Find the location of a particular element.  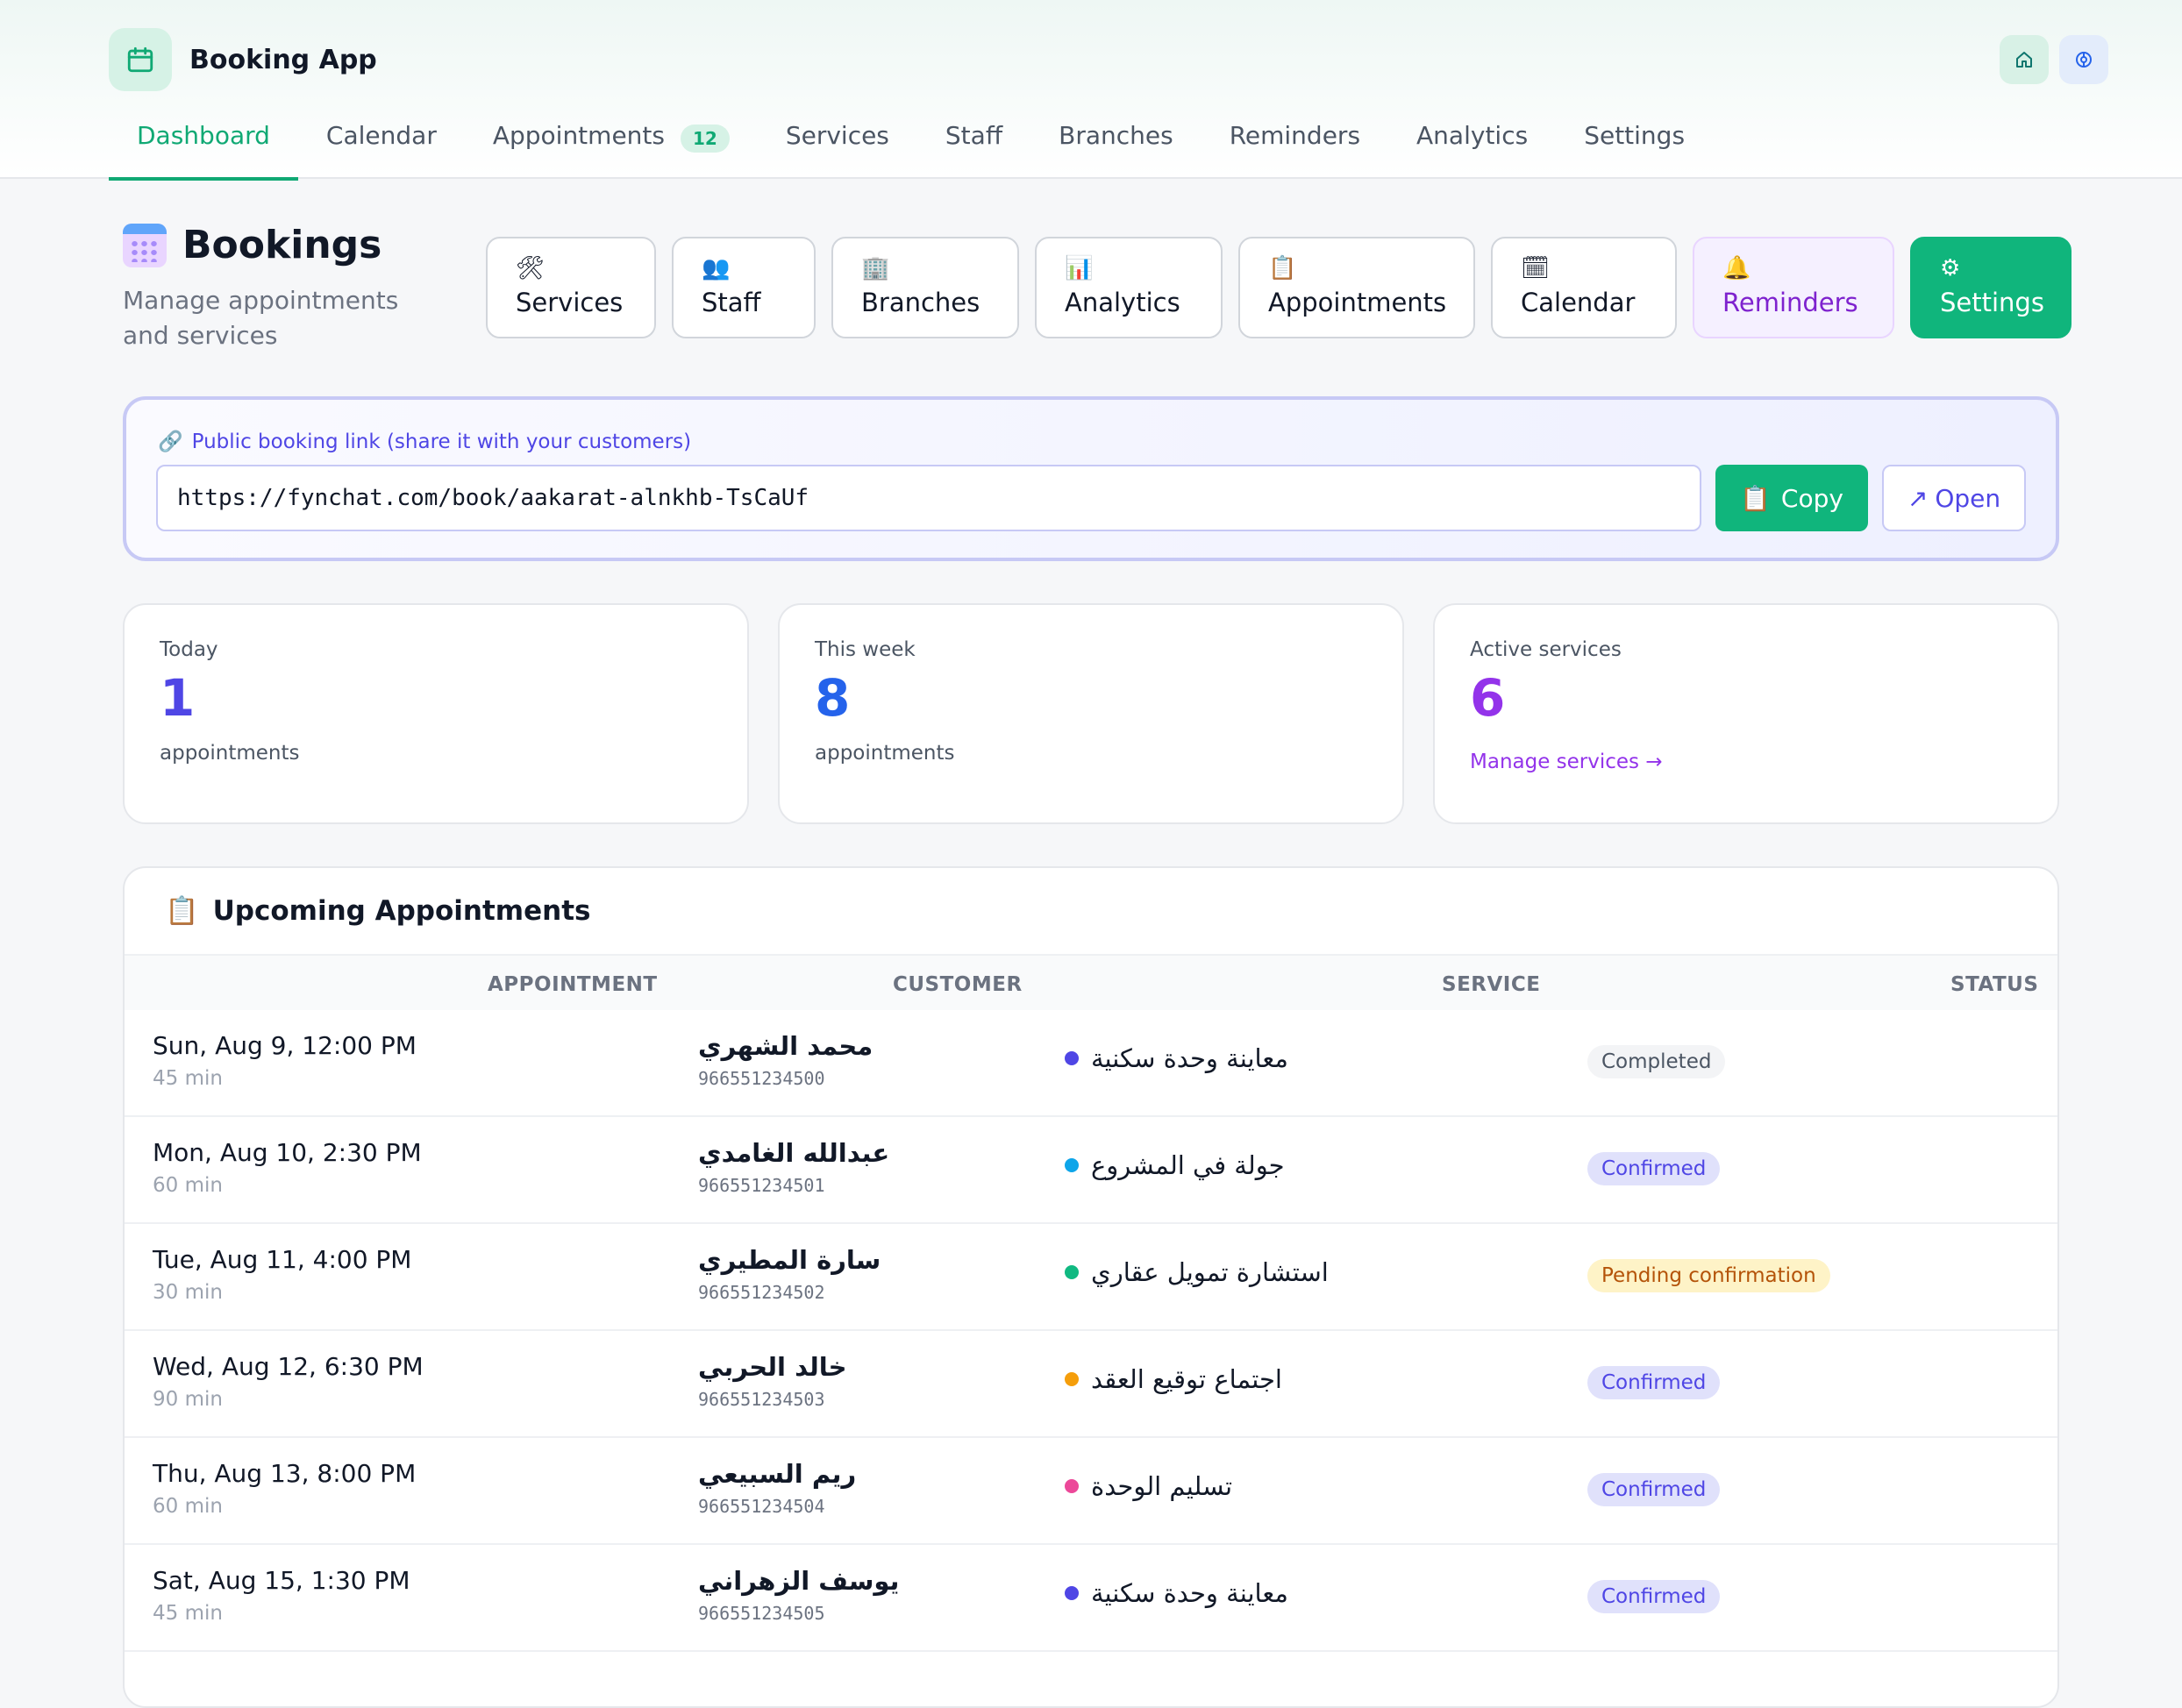

nav-services: Services is located at coordinates (837, 146).